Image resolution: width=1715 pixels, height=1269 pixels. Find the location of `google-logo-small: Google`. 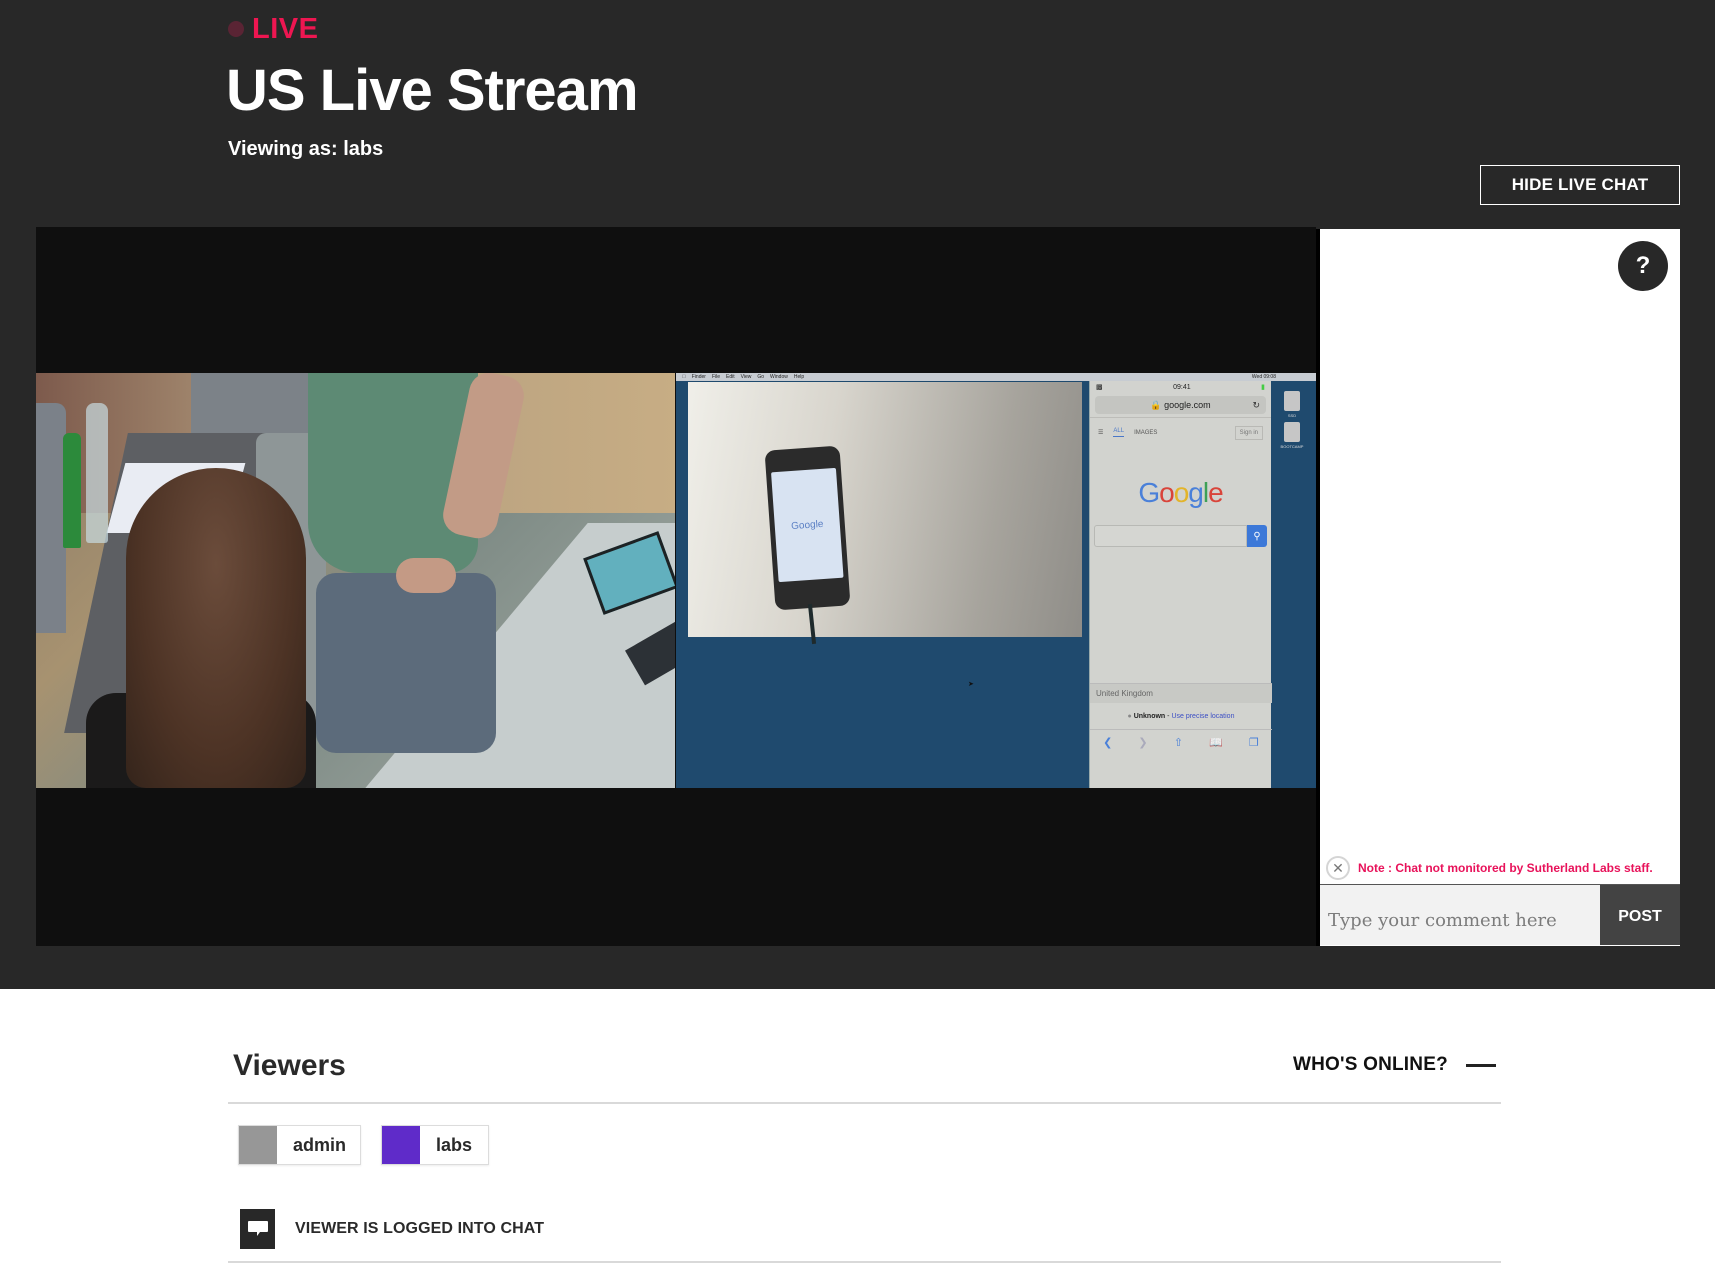

google-logo-small: Google is located at coordinates (807, 525).